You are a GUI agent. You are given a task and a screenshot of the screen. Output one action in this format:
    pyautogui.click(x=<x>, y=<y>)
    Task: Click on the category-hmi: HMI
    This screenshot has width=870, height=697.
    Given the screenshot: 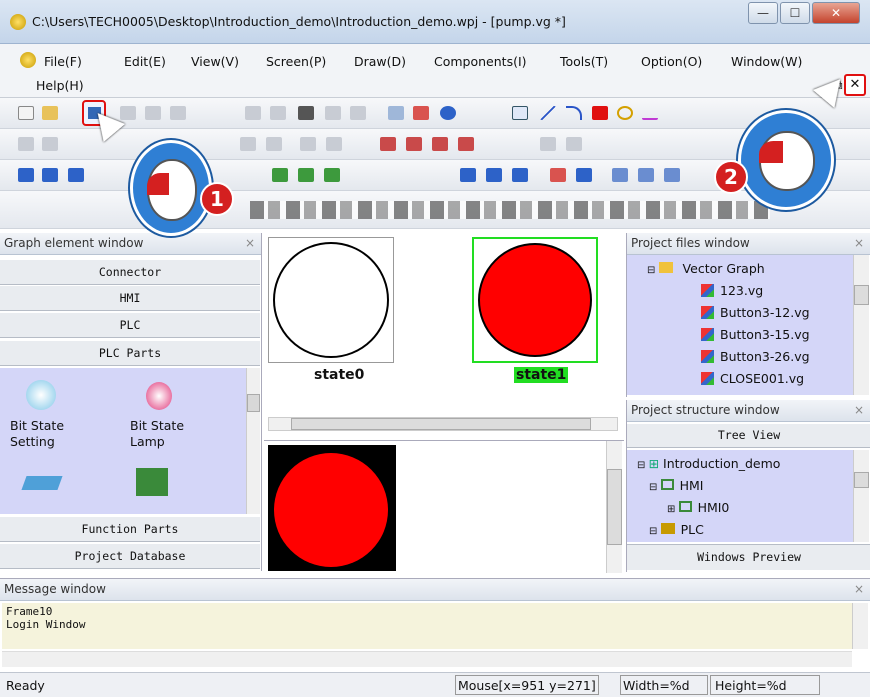 What is the action you would take?
    pyautogui.click(x=130, y=298)
    